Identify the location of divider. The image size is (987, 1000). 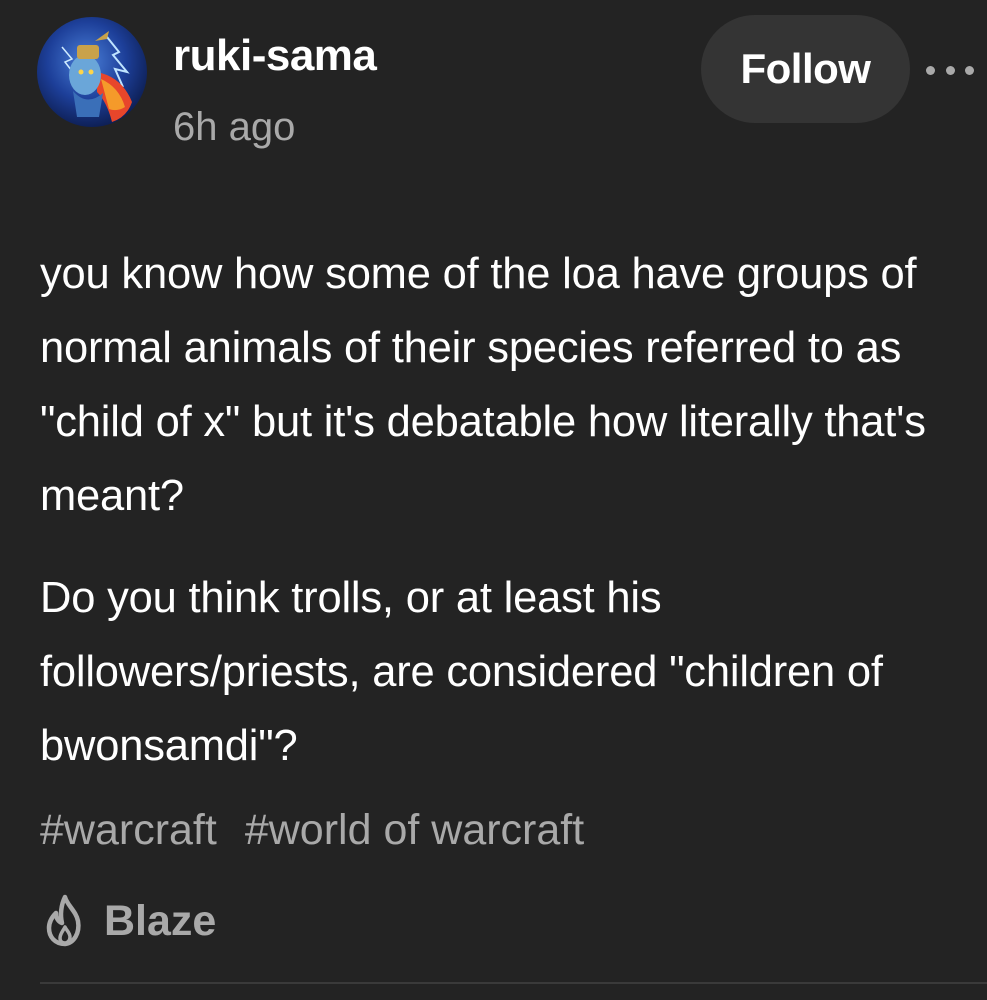
(513, 983).